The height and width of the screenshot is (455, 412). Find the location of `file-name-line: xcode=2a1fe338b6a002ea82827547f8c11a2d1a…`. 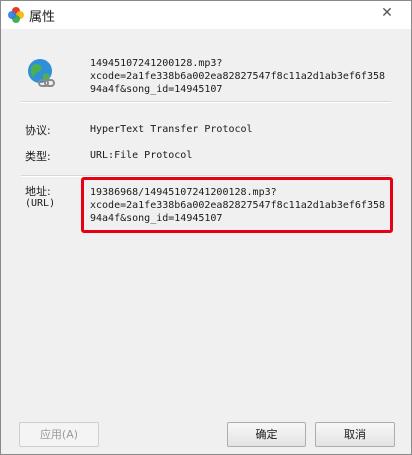

file-name-line: xcode=2a1fe338b6a002ea82827547f8c11a2d1a… is located at coordinates (238, 76).